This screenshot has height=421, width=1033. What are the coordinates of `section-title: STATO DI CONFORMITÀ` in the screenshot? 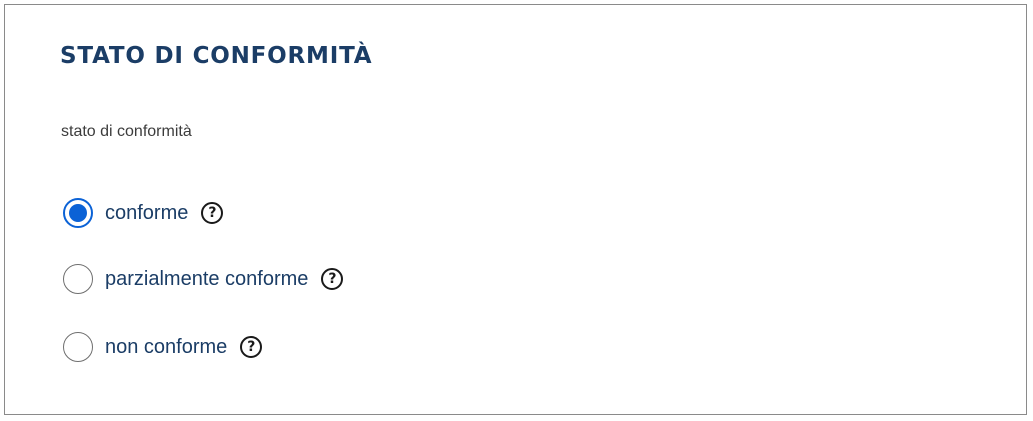 It's located at (216, 56).